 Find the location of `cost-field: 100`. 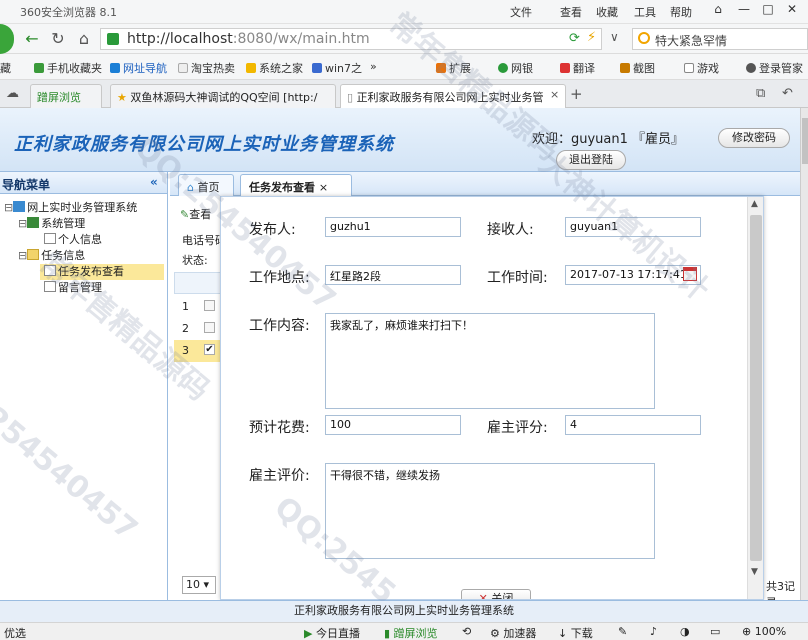

cost-field: 100 is located at coordinates (393, 425).